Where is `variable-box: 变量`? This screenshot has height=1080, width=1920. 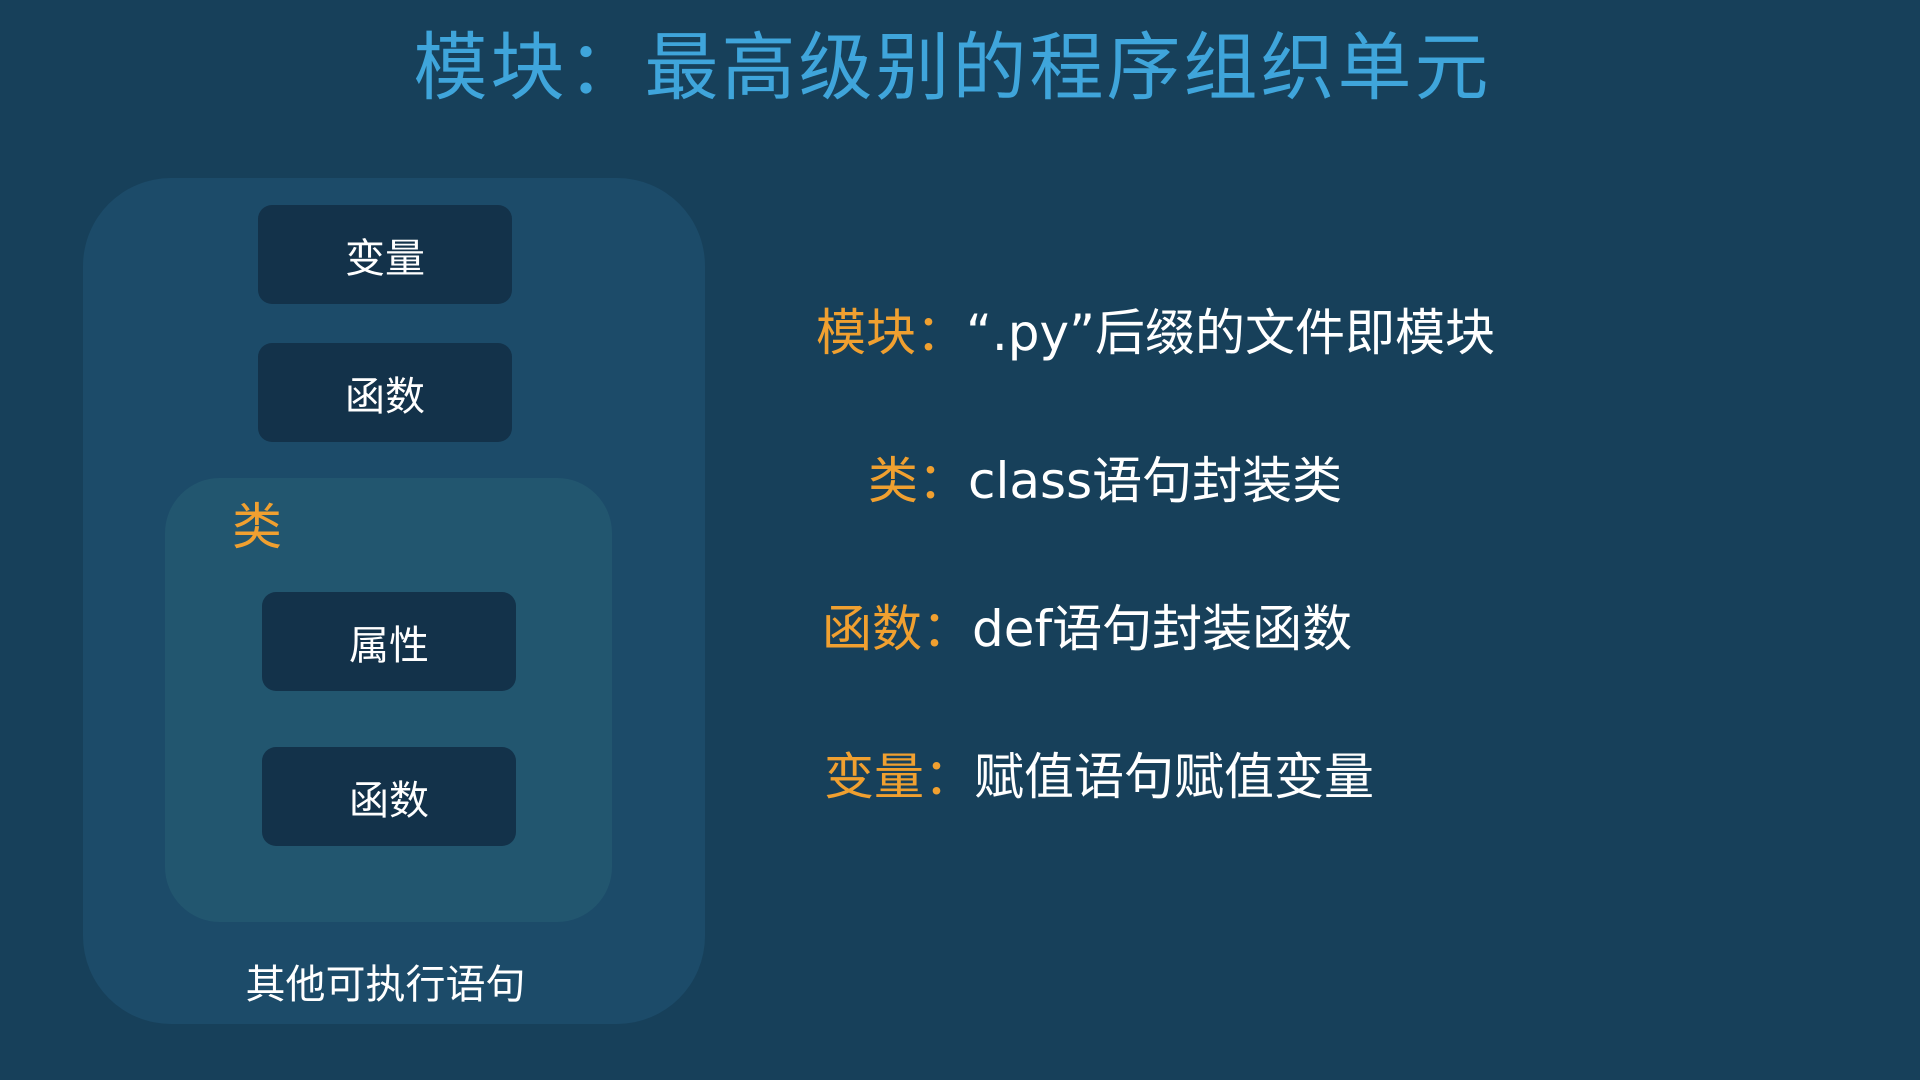 variable-box: 变量 is located at coordinates (385, 254).